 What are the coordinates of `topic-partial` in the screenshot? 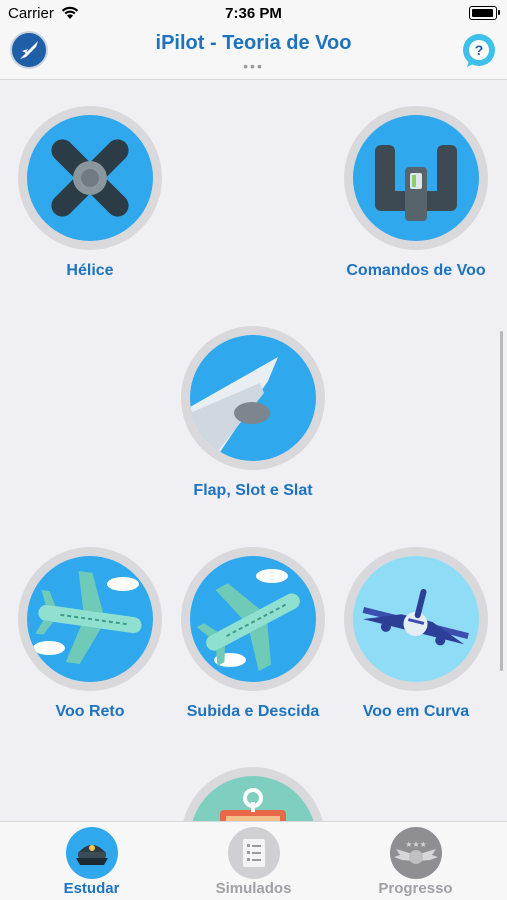 It's located at (253, 794).